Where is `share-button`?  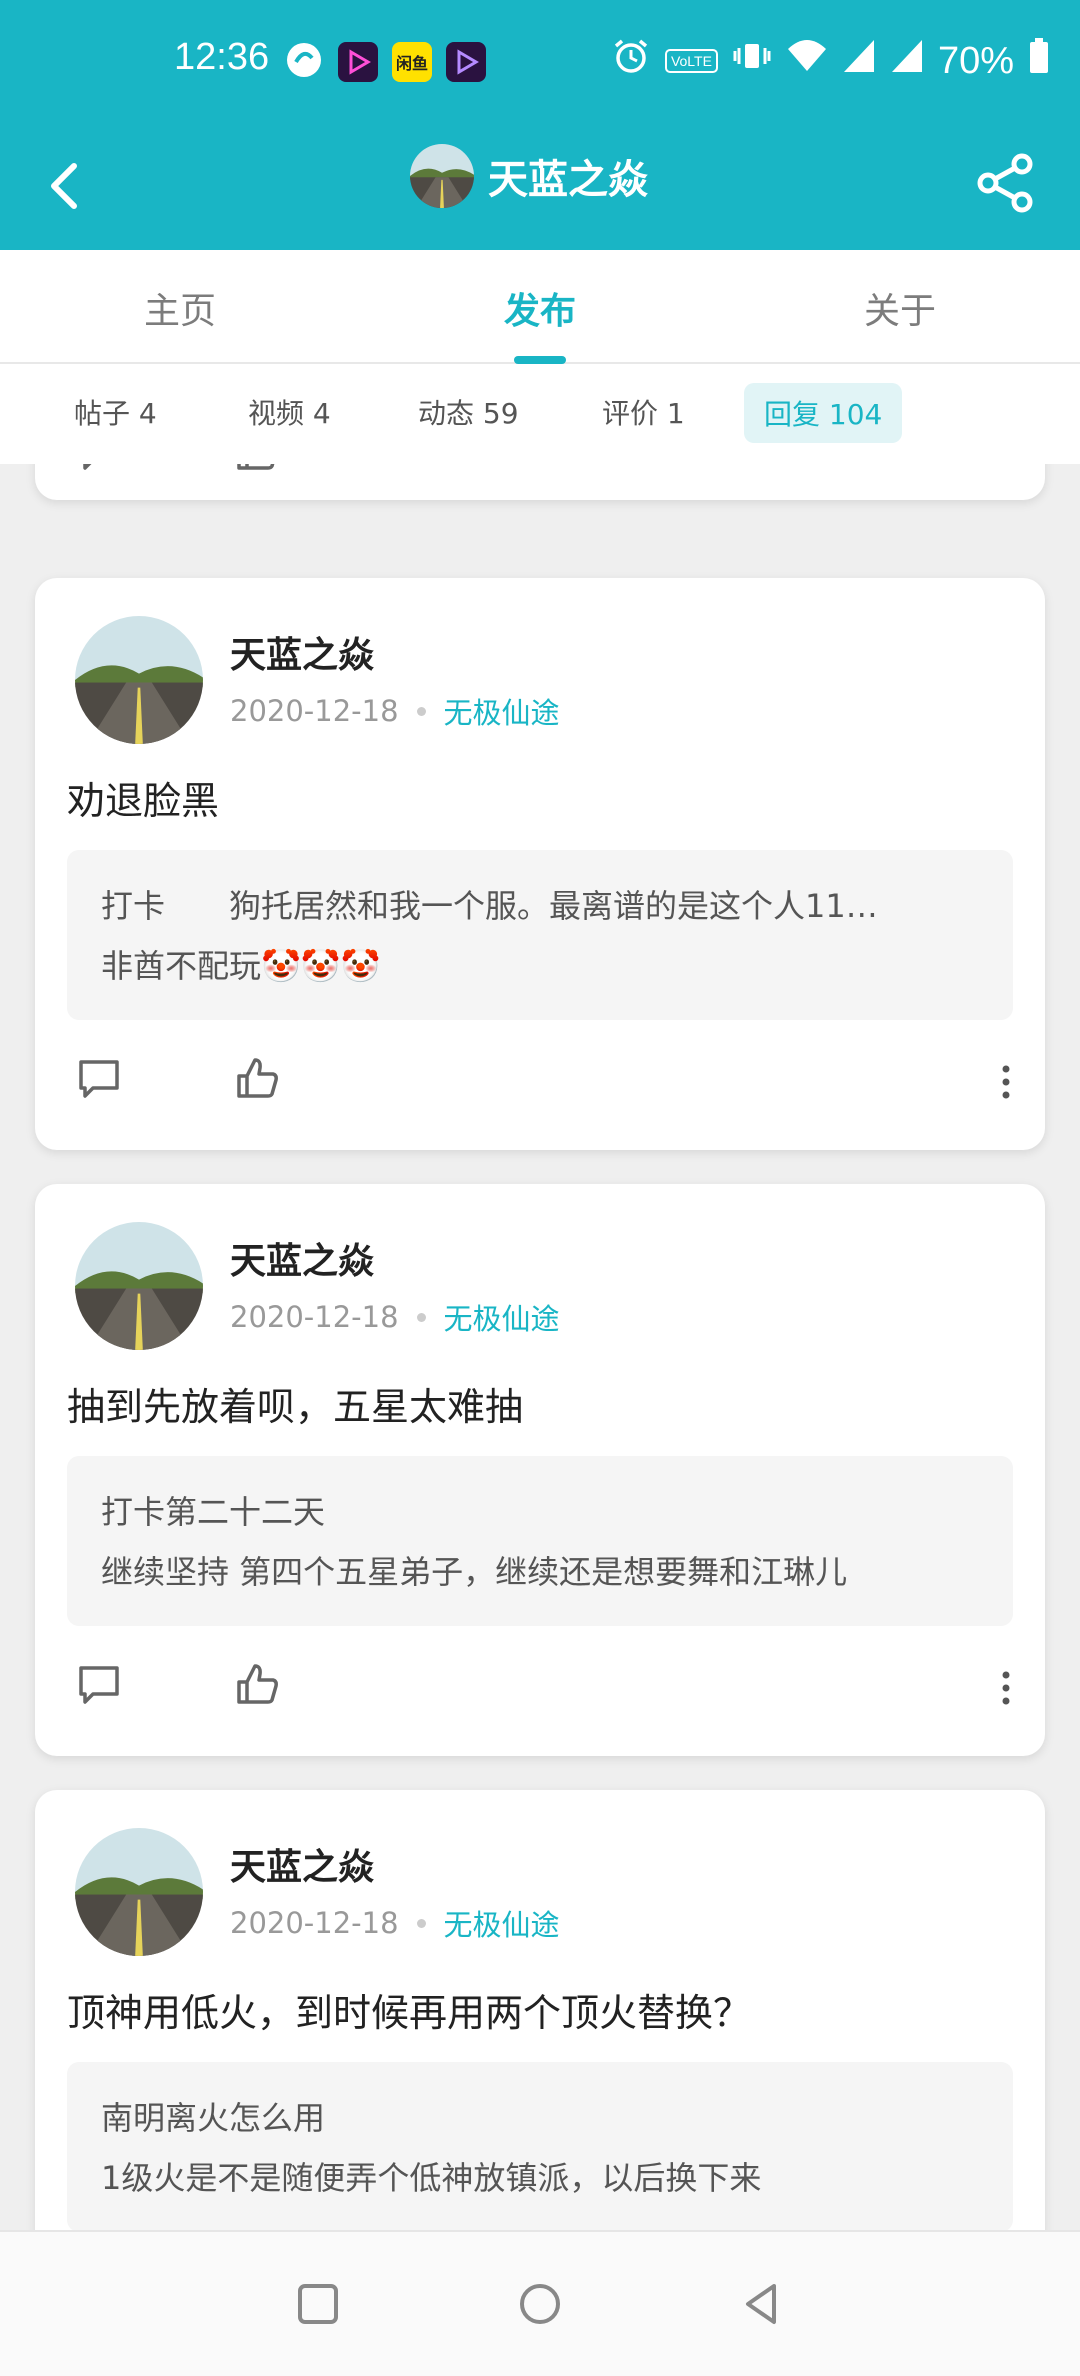 share-button is located at coordinates (1005, 183).